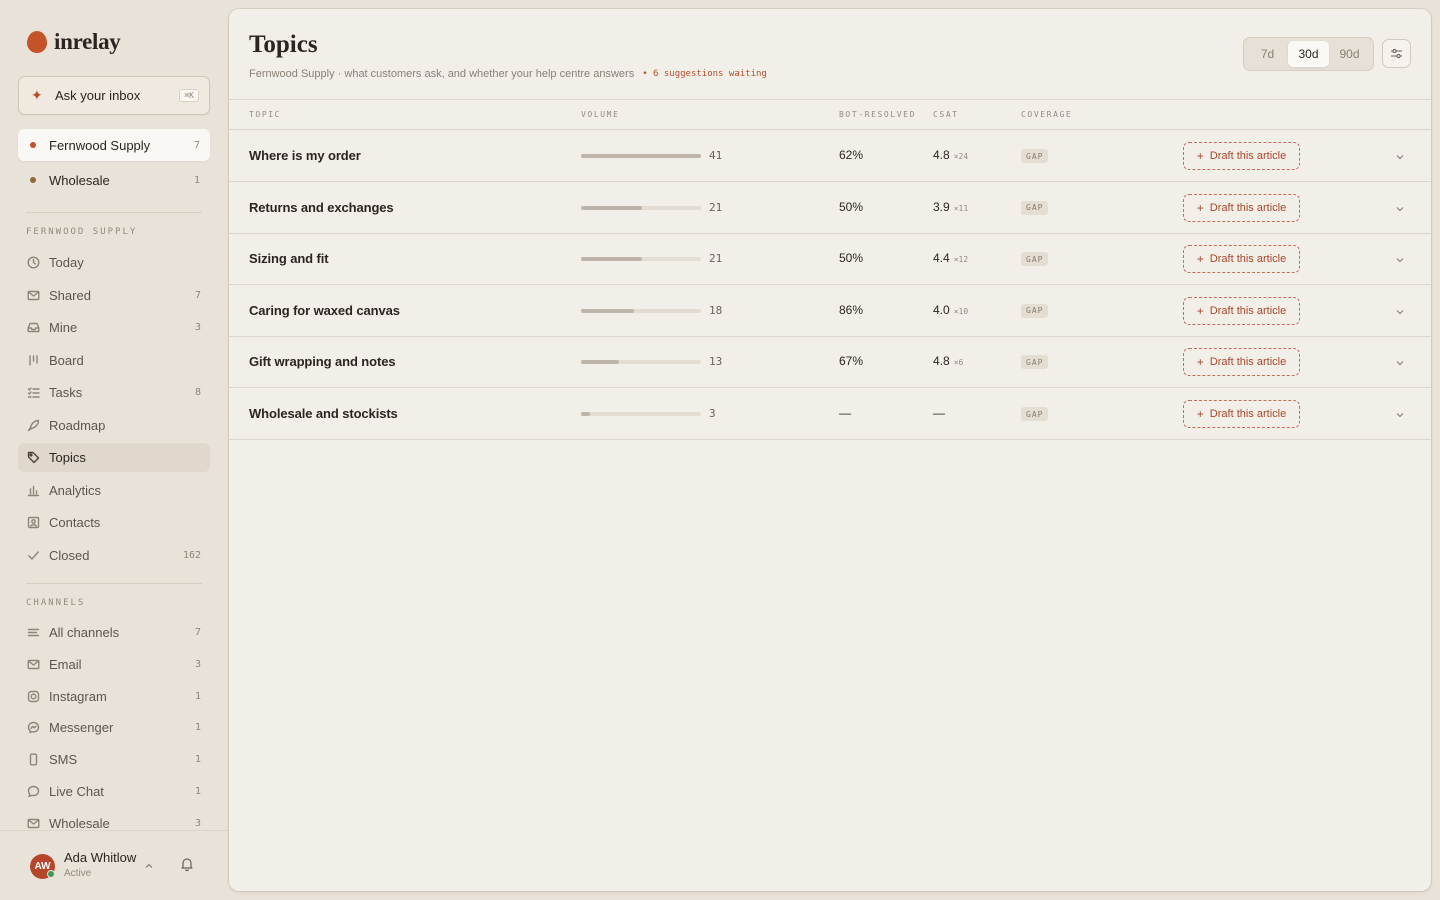 This screenshot has width=1440, height=900. I want to click on nav-label: Wholesale, so click(79, 823).